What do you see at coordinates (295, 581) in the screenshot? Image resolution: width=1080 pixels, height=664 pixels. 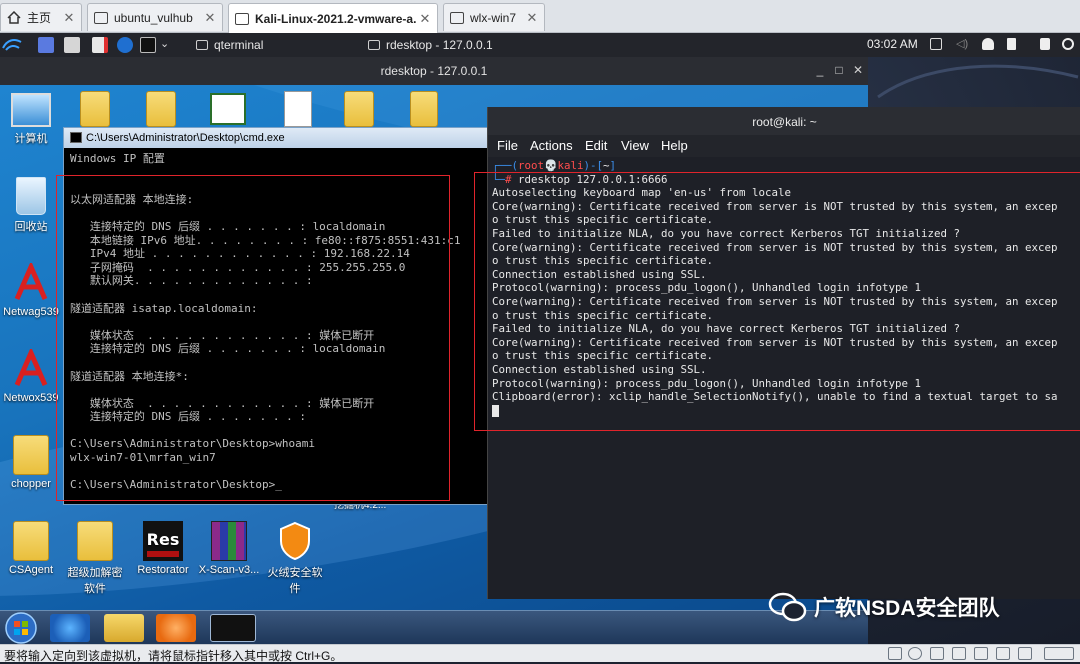 I see `desktop-icon-label: 火绒安全软件` at bounding box center [295, 581].